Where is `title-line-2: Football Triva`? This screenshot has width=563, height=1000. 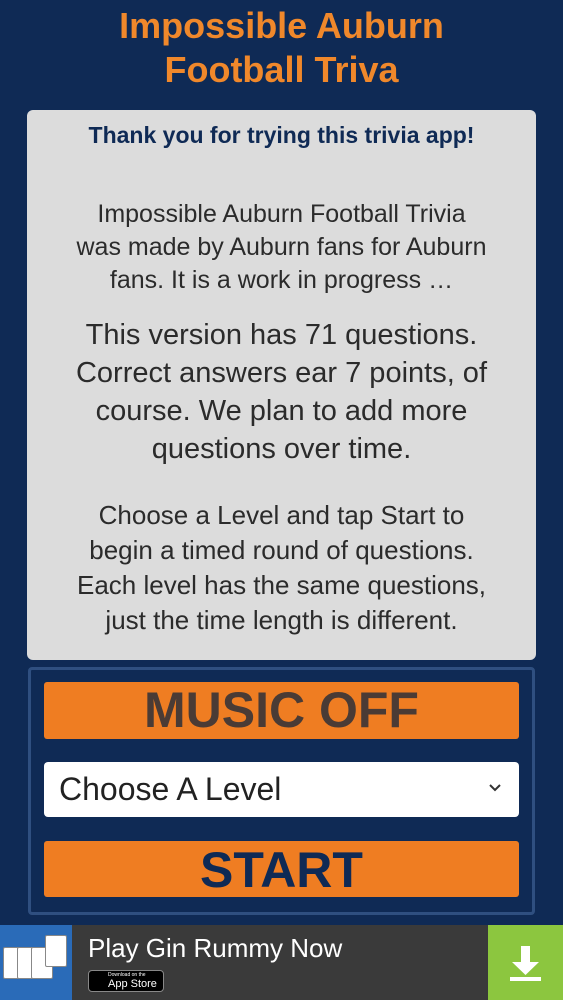
title-line-2: Football Triva is located at coordinates (281, 69).